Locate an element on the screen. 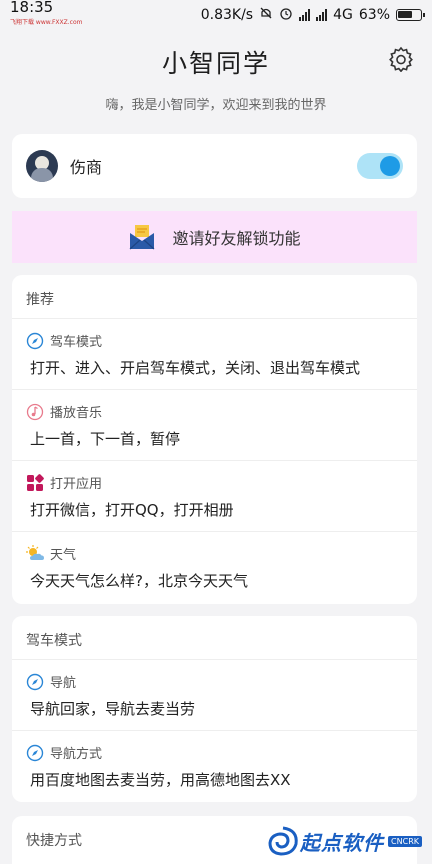 The image size is (432, 864). list-item-play-music: 播放音乐 上一首，下一首，暂停 is located at coordinates (214, 425).